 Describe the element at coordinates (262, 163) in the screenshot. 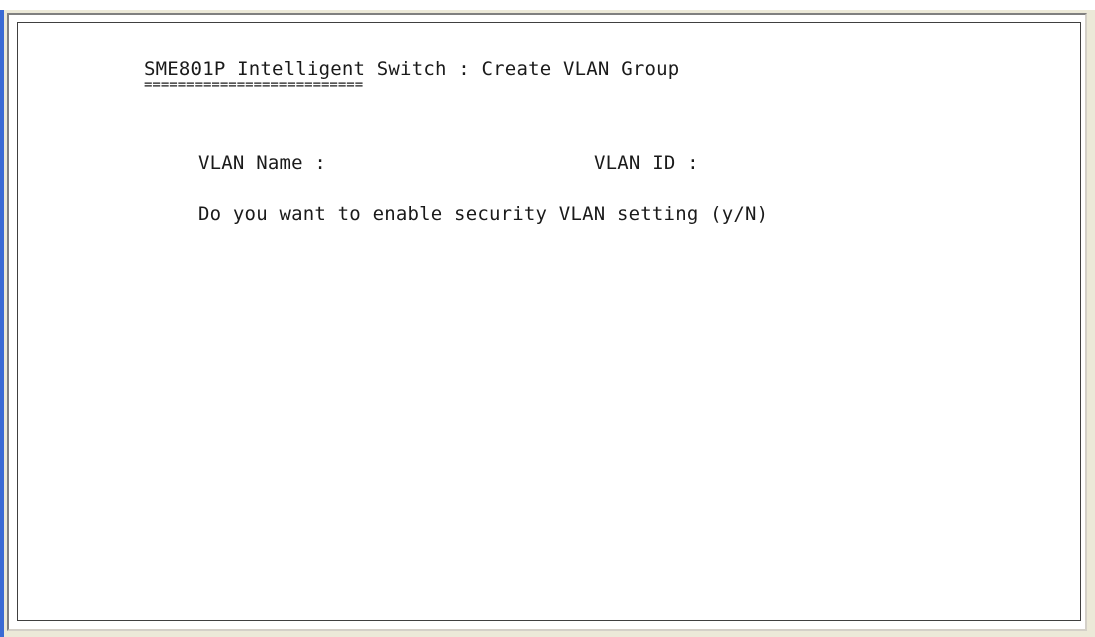

I see `vlan-name-field: VLAN Name :` at that location.